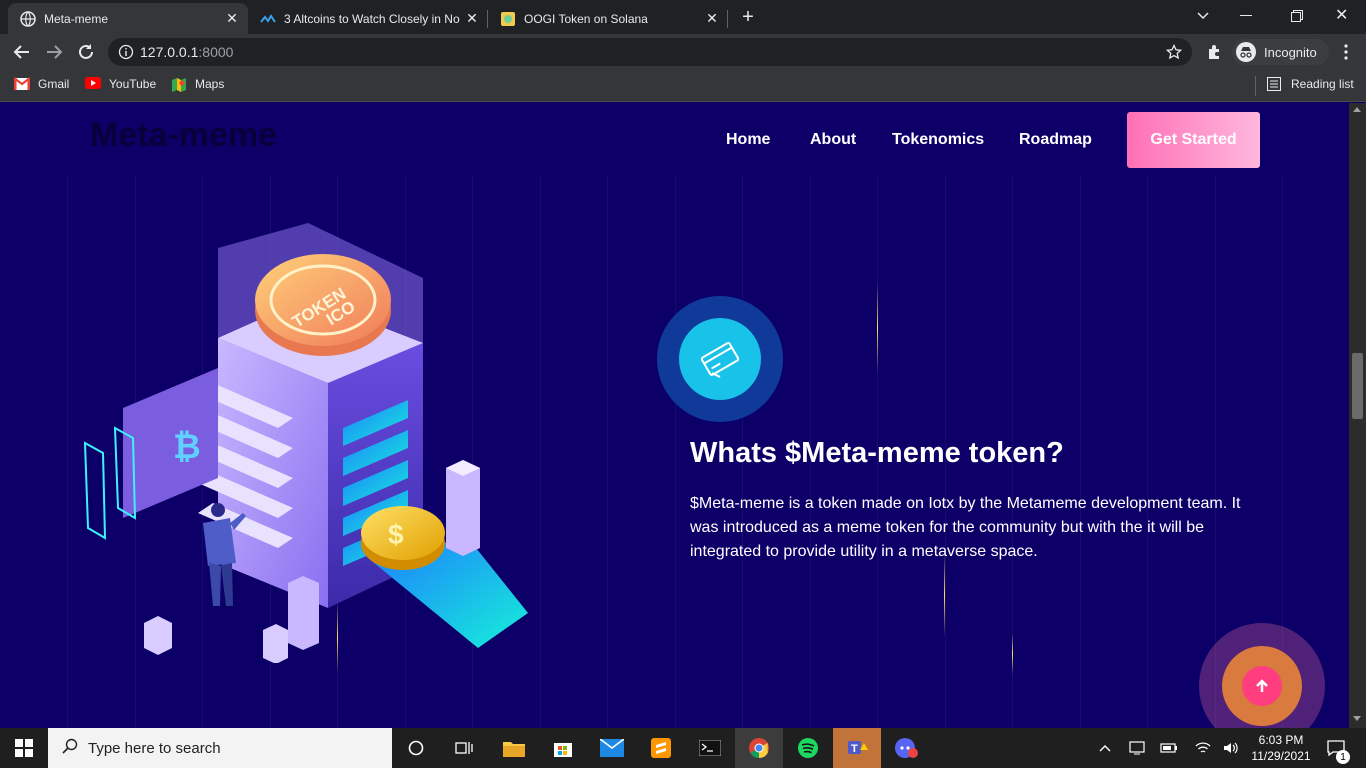 The height and width of the screenshot is (768, 1366). I want to click on tab-search-chevron-icon, so click(1203, 16).